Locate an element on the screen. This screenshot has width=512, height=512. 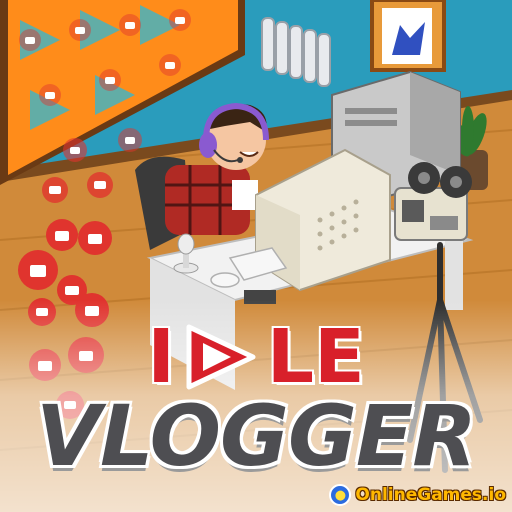
brand-watermark: ● OnlineGames.io is located at coordinates (417, 495).